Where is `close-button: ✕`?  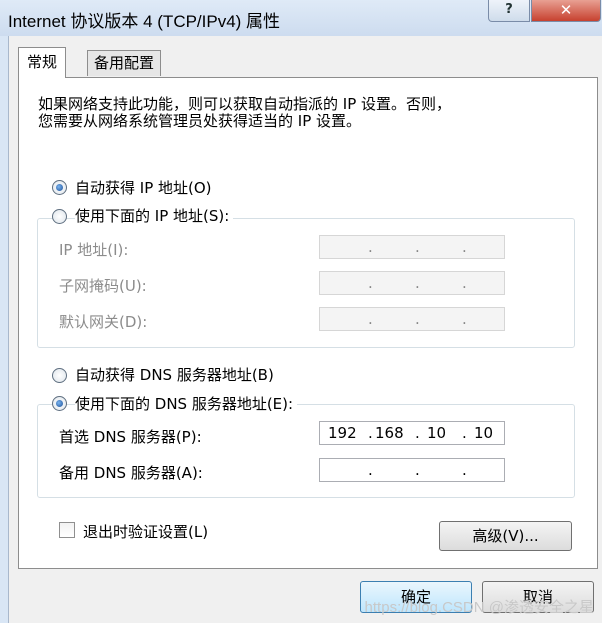
close-button: ✕ is located at coordinates (566, 11).